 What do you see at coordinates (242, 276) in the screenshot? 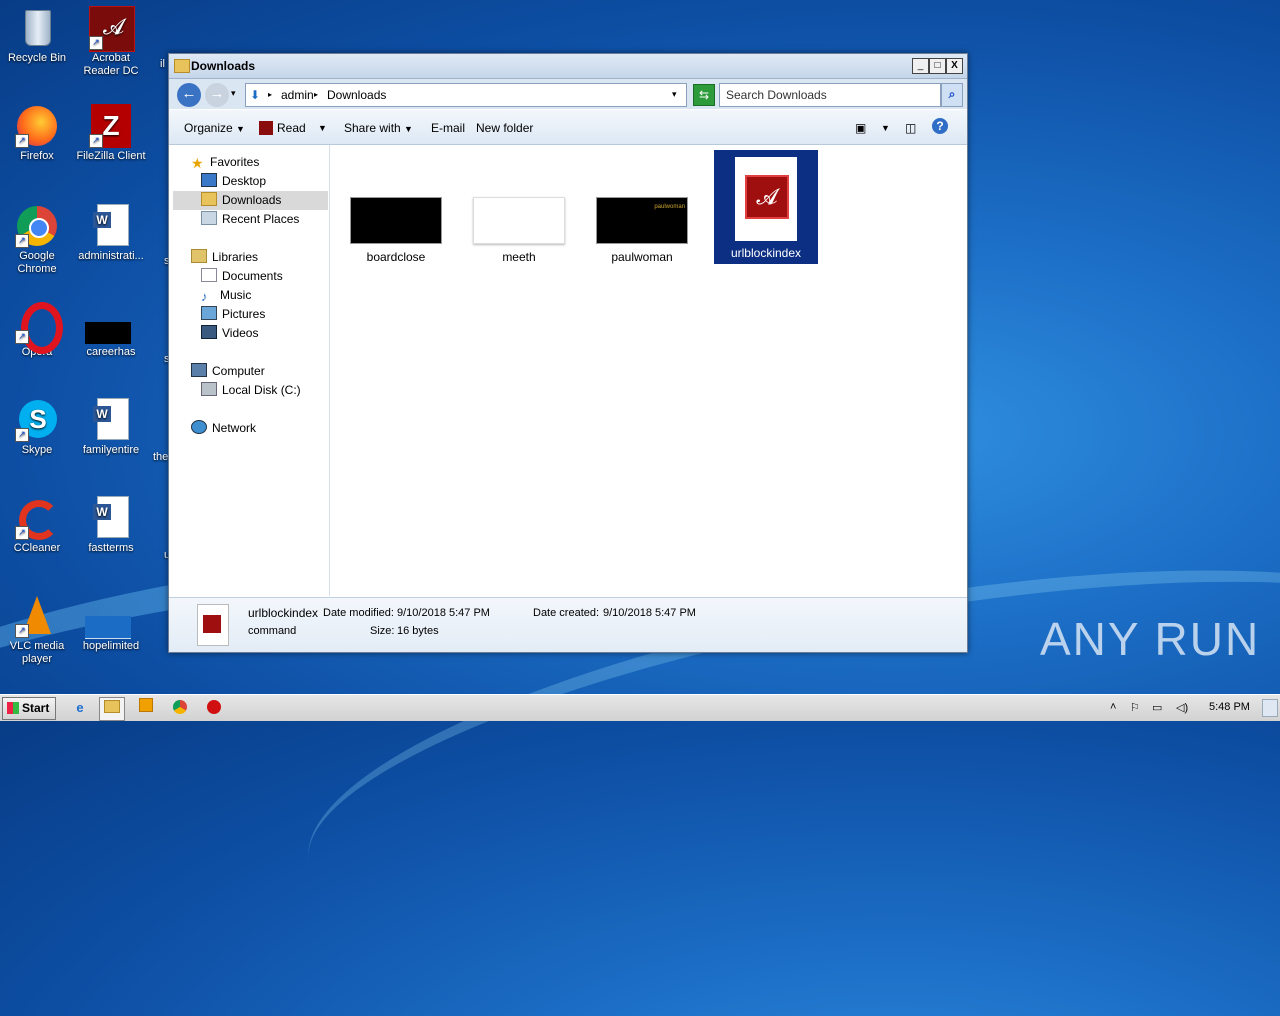
I see `nav-documents: Documents` at bounding box center [242, 276].